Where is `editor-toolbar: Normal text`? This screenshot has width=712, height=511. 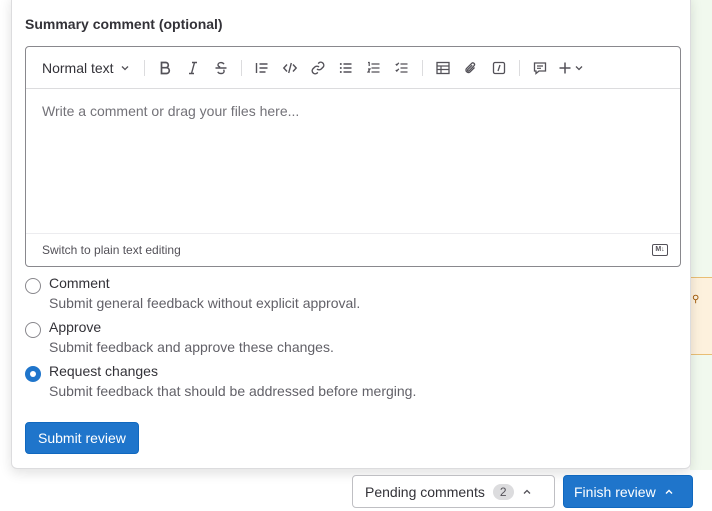 editor-toolbar: Normal text is located at coordinates (353, 68).